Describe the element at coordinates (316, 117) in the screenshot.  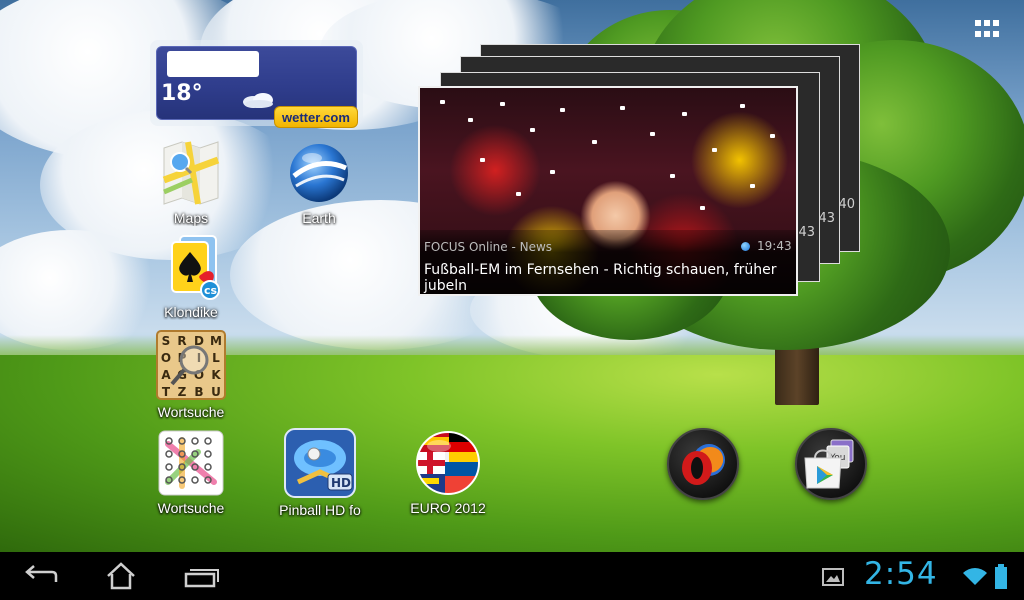
I see `wetter-com-logo: wetter.com` at that location.